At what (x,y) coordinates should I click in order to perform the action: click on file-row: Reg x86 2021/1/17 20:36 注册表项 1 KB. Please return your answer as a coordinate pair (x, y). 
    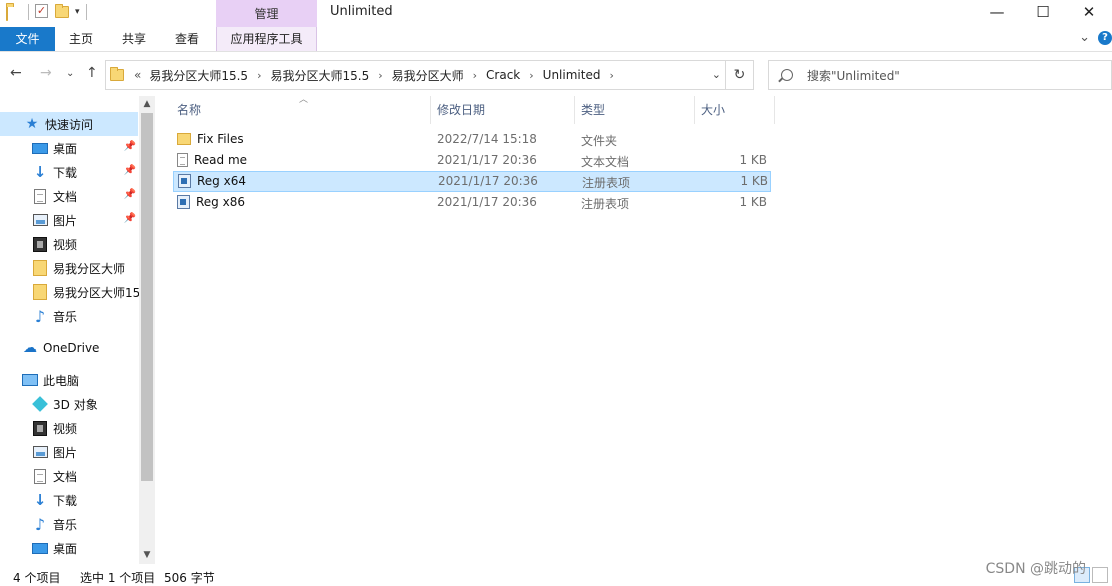
    Looking at the image, I should click on (472, 202).